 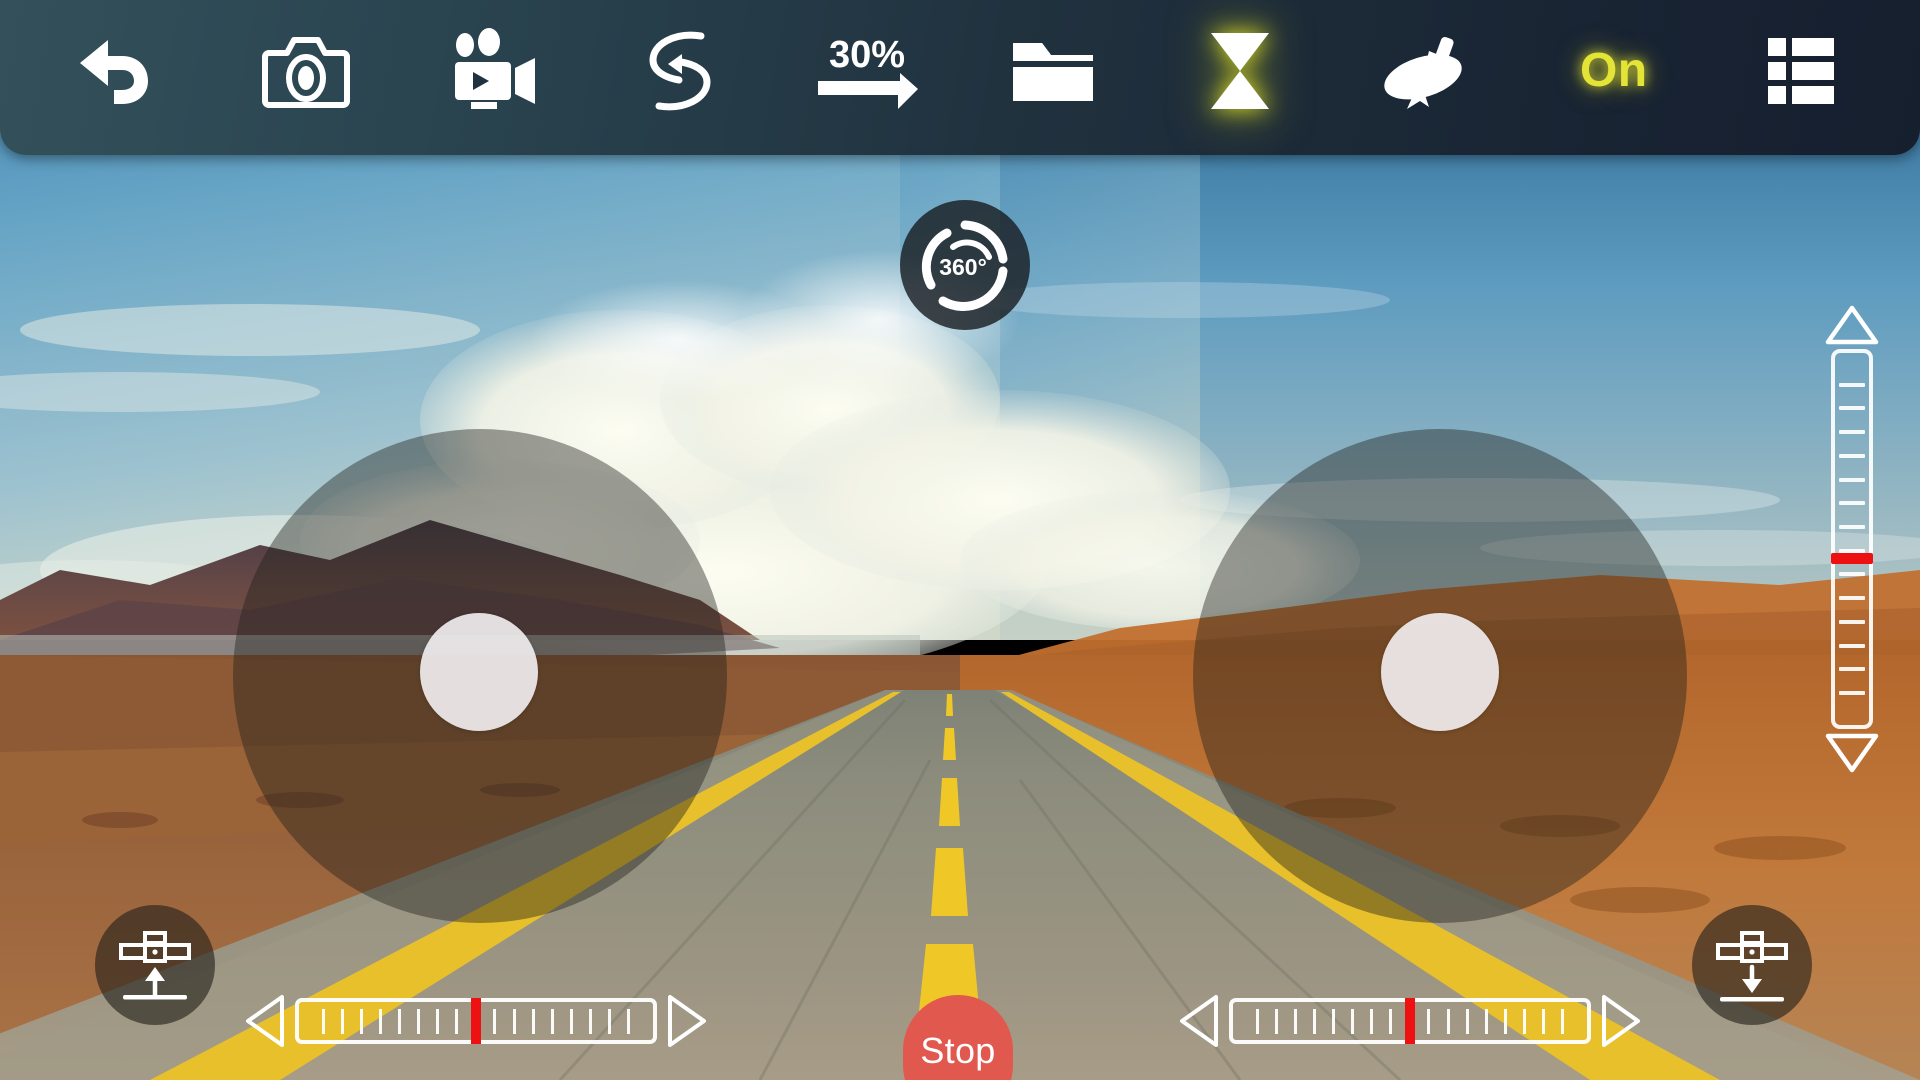 What do you see at coordinates (1427, 71) in the screenshot?
I see `gyroscope-icon` at bounding box center [1427, 71].